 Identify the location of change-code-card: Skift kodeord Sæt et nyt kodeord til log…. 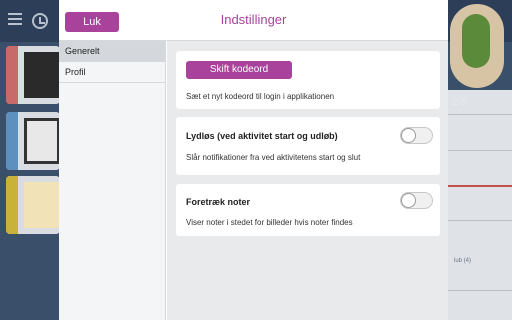
(308, 80).